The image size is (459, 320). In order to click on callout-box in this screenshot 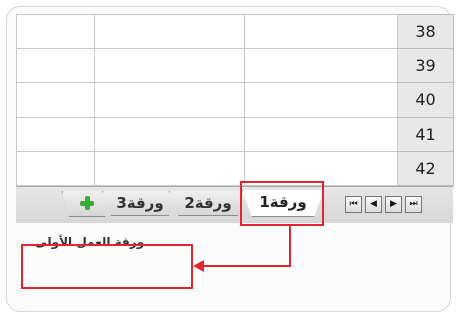, I will do `click(107, 266)`.